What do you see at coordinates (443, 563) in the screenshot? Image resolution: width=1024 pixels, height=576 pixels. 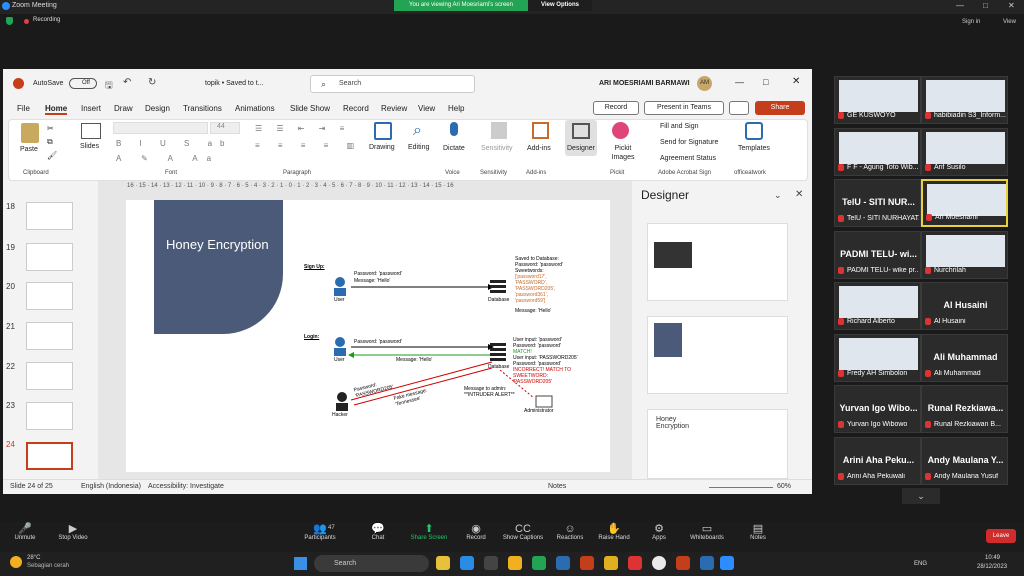 I see `file-explorer-icon` at bounding box center [443, 563].